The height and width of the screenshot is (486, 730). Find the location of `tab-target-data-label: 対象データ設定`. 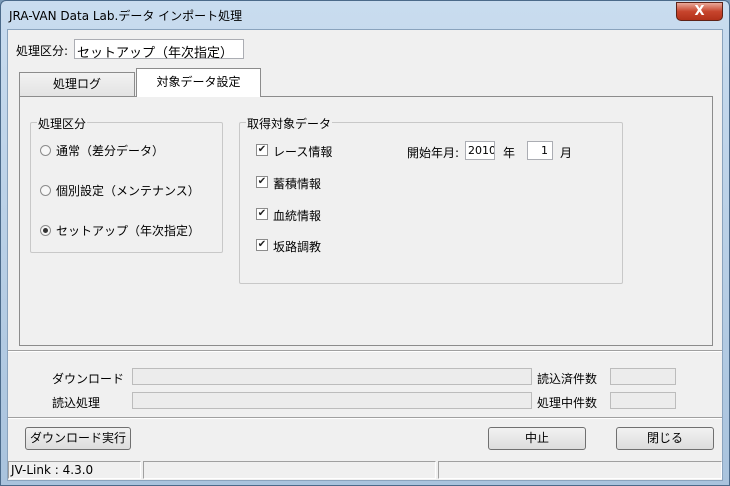

tab-target-data-label: 対象データ設定 is located at coordinates (198, 82).